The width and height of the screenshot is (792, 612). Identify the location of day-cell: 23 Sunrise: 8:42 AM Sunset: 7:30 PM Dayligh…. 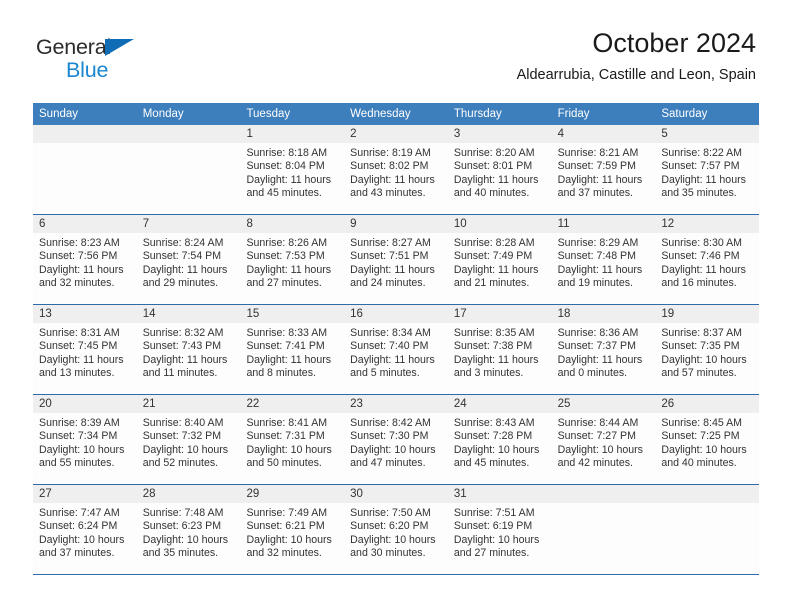
(396, 439).